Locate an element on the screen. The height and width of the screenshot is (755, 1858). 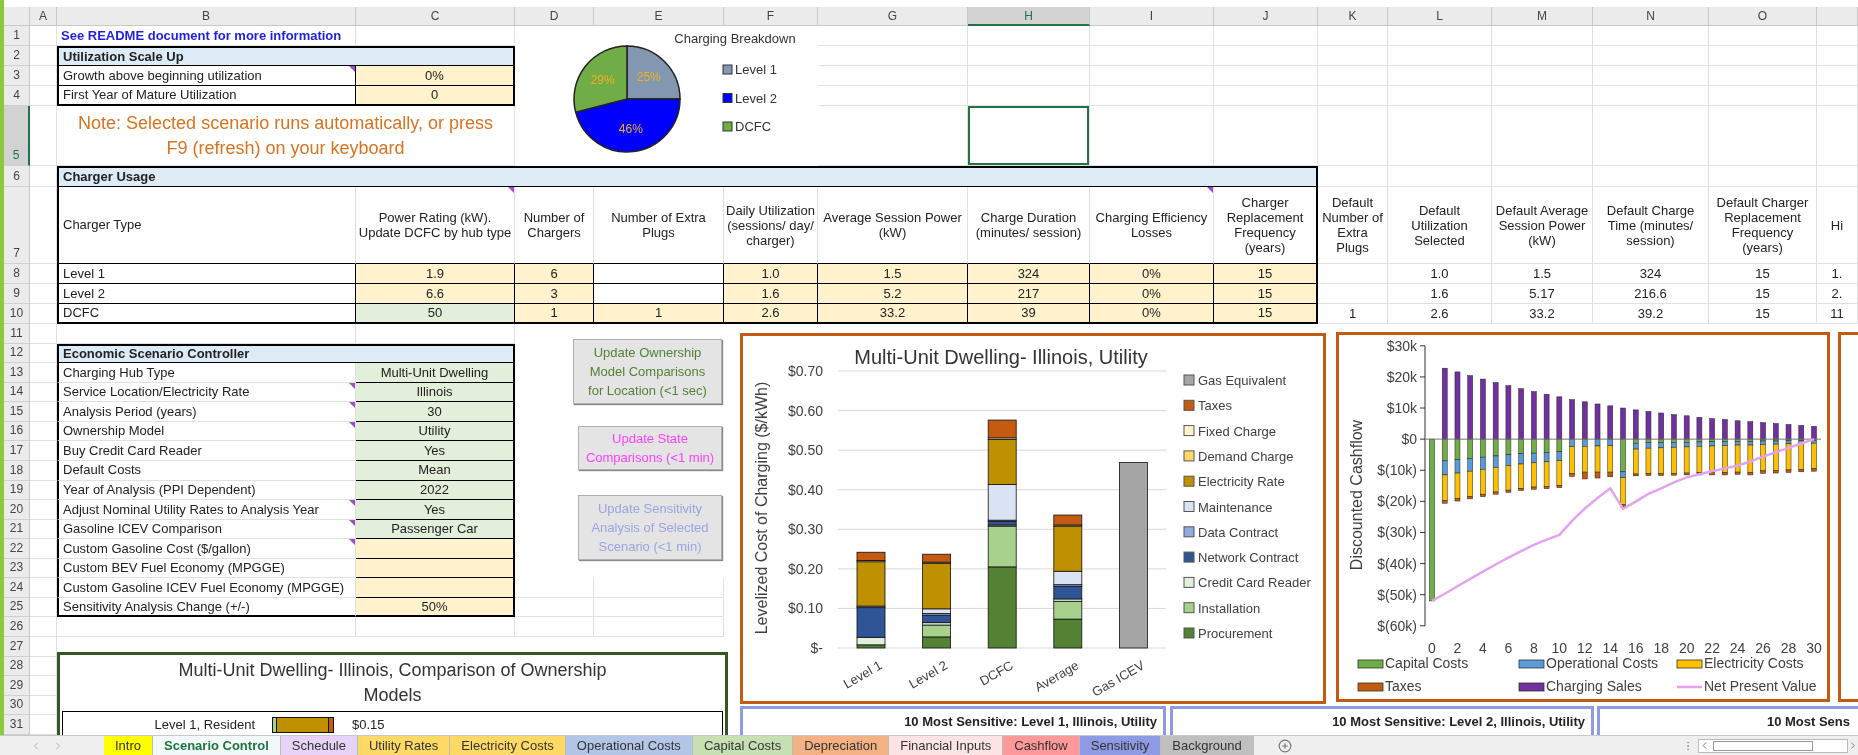
column-heading: Charger Replacement Frequency (years) is located at coordinates (1265, 225).